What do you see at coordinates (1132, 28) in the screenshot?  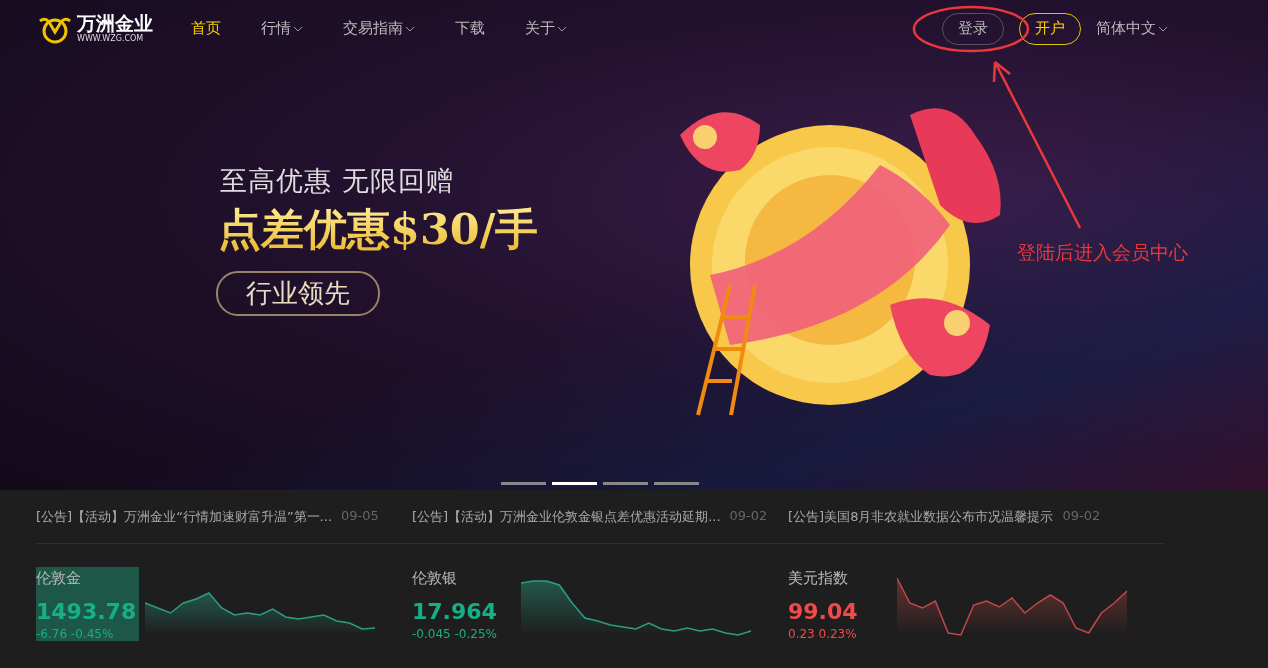 I see `language-selector: 简体中文` at bounding box center [1132, 28].